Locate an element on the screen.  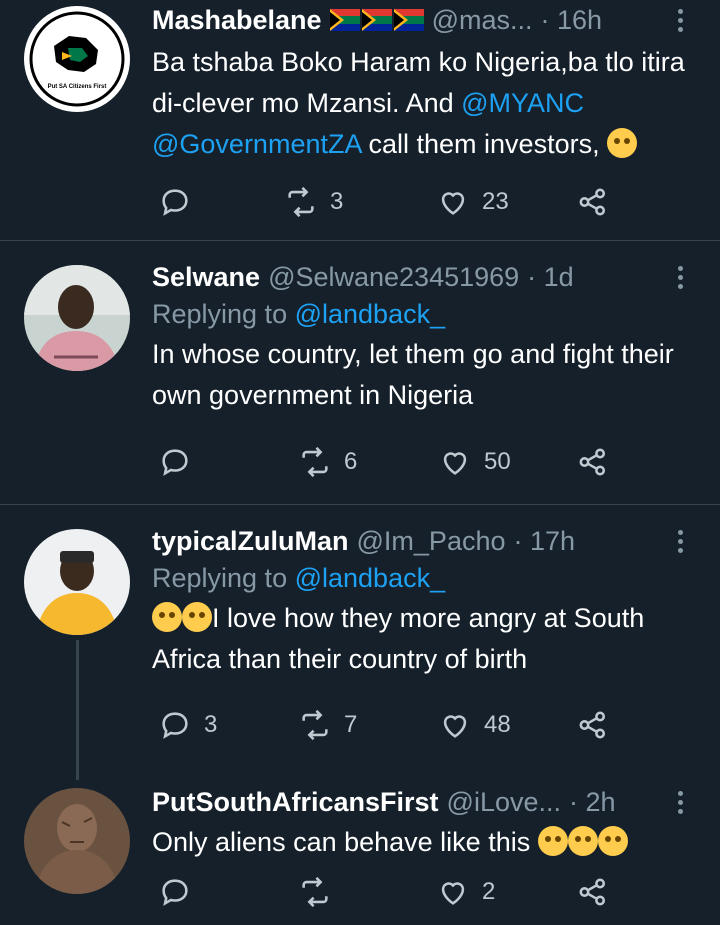
thinking-face-icon is located at coordinates (622, 143).